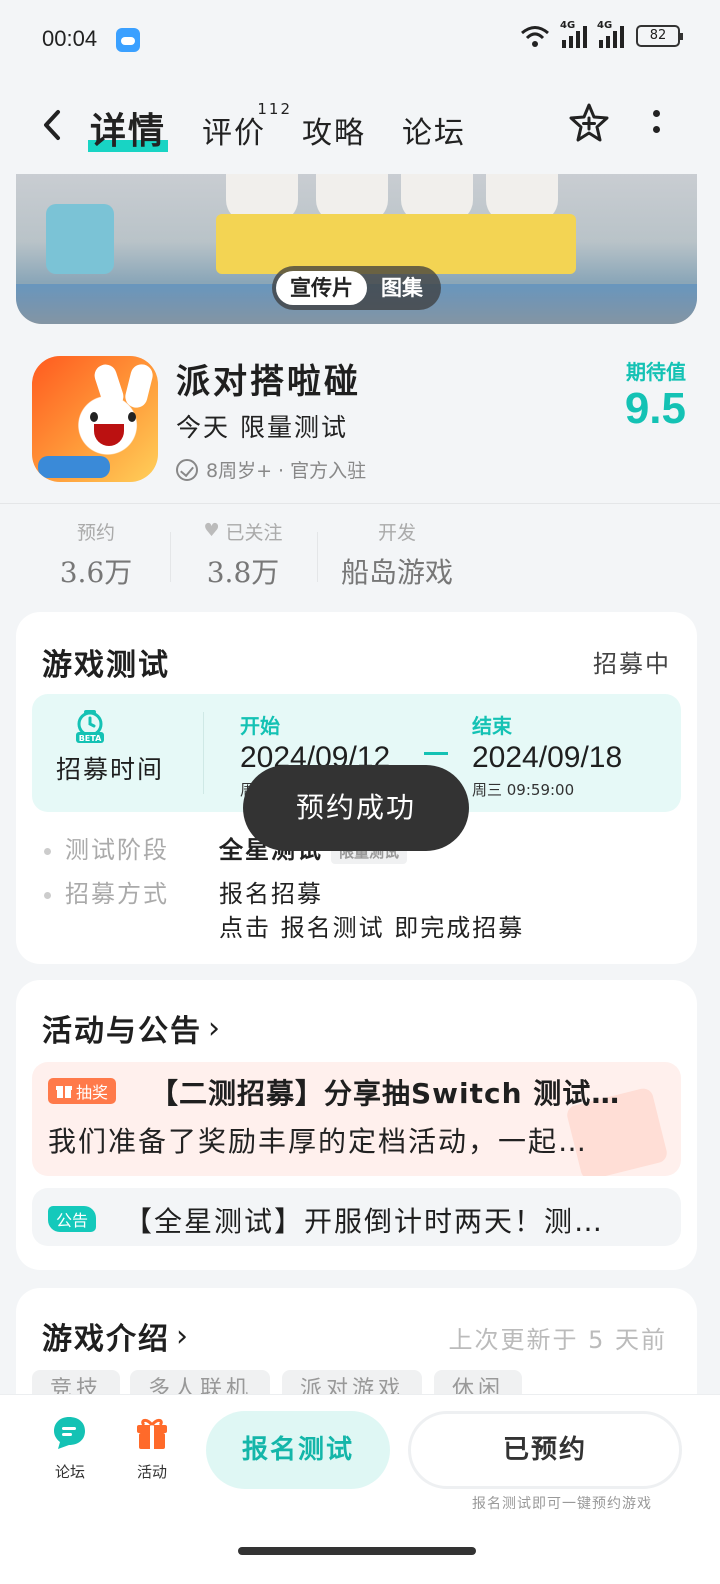 Image resolution: width=720 pixels, height=1584 pixels. Describe the element at coordinates (360, 40) in the screenshot. I see `status-bar: 00:04 4G 4G 82` at that location.